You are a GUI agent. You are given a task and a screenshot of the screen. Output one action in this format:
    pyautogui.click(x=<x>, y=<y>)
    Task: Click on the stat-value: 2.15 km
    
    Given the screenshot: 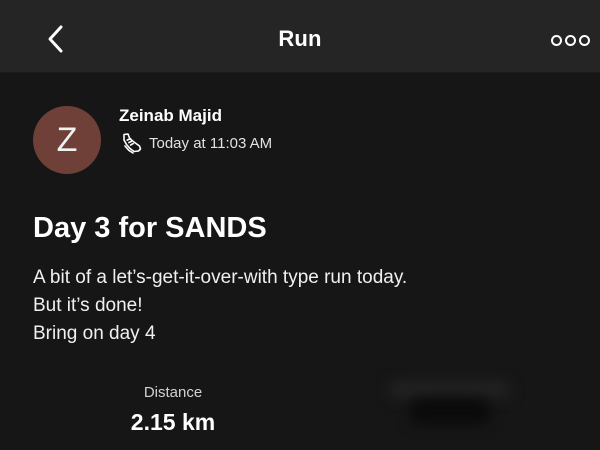 What is the action you would take?
    pyautogui.click(x=173, y=422)
    